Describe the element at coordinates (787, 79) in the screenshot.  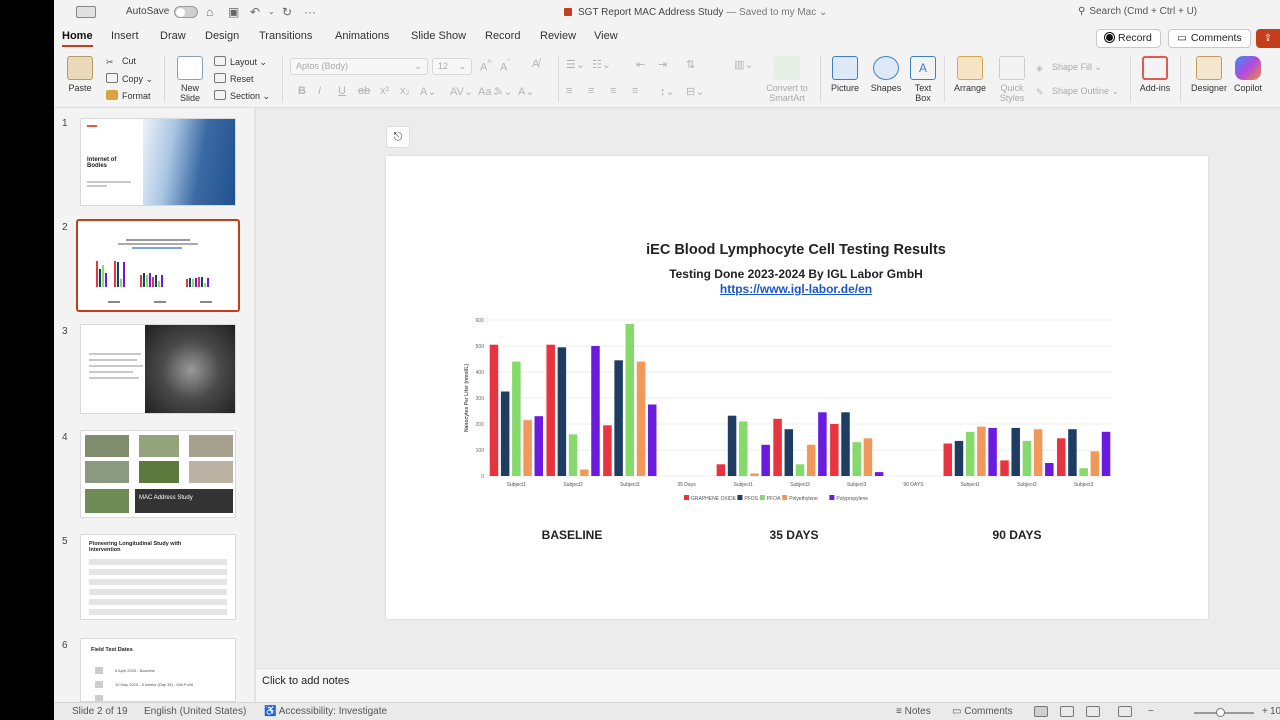
I see `convert-to-smartart-button: Convert to SmartArt` at that location.